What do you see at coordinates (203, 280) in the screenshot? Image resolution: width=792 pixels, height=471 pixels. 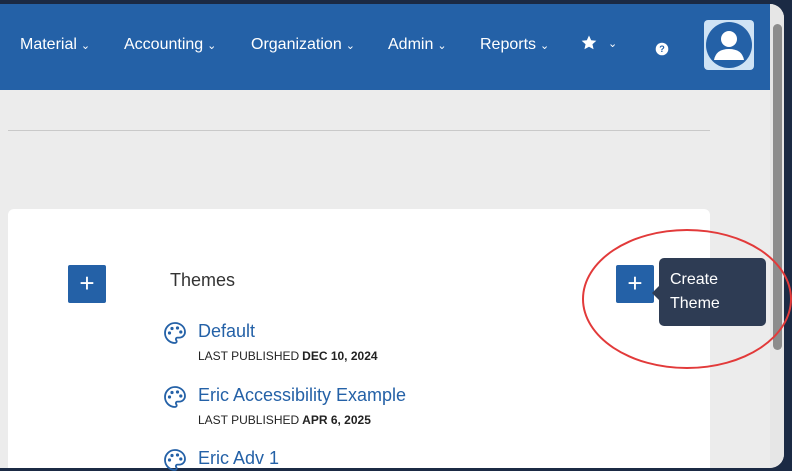 I see `themes-heading: Themes` at bounding box center [203, 280].